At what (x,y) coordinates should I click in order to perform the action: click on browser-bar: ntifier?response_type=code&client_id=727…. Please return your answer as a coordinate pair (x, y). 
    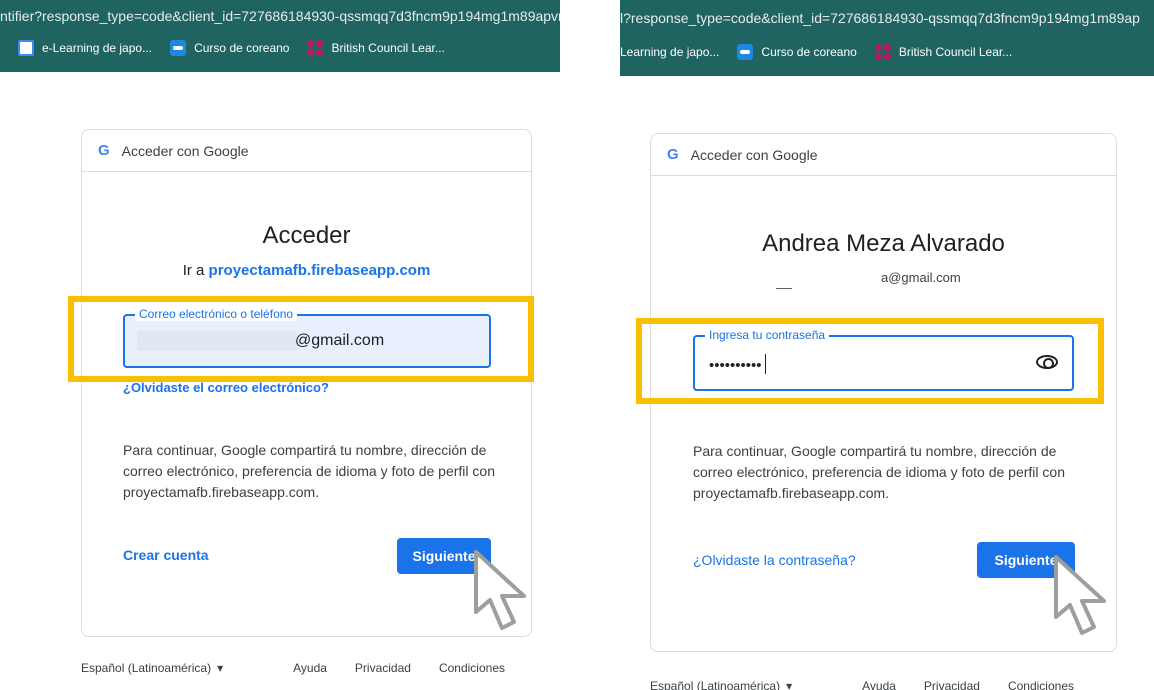
    Looking at the image, I should click on (280, 36).